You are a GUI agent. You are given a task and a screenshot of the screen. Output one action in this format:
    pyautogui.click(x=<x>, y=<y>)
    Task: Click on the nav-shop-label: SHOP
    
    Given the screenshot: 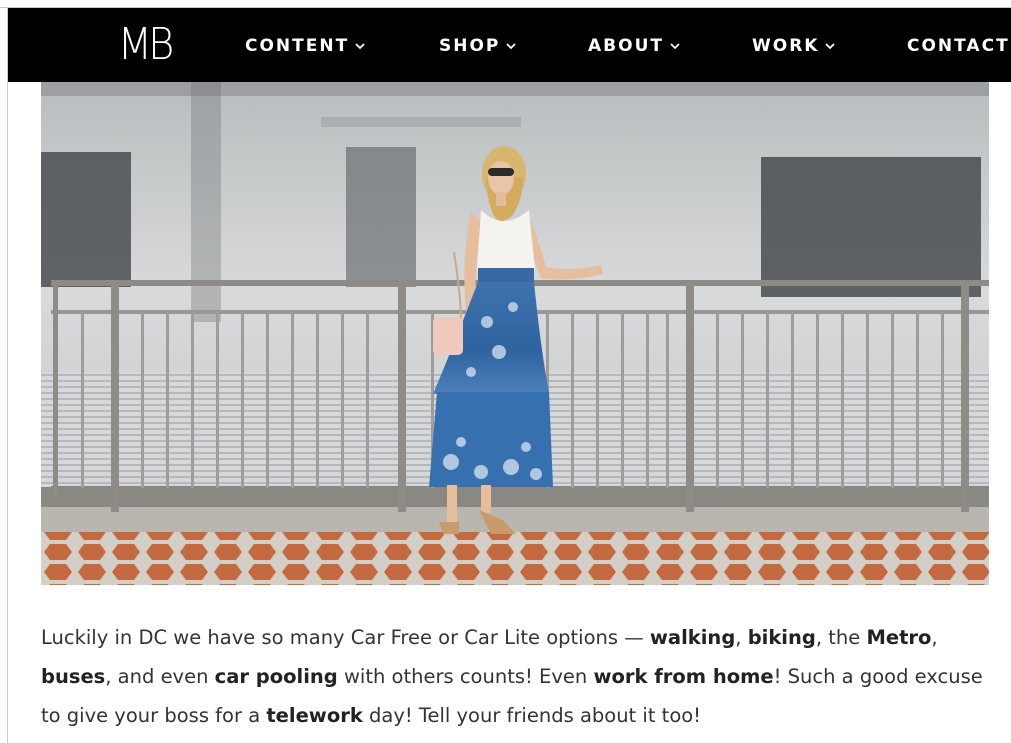 What is the action you would take?
    pyautogui.click(x=470, y=46)
    